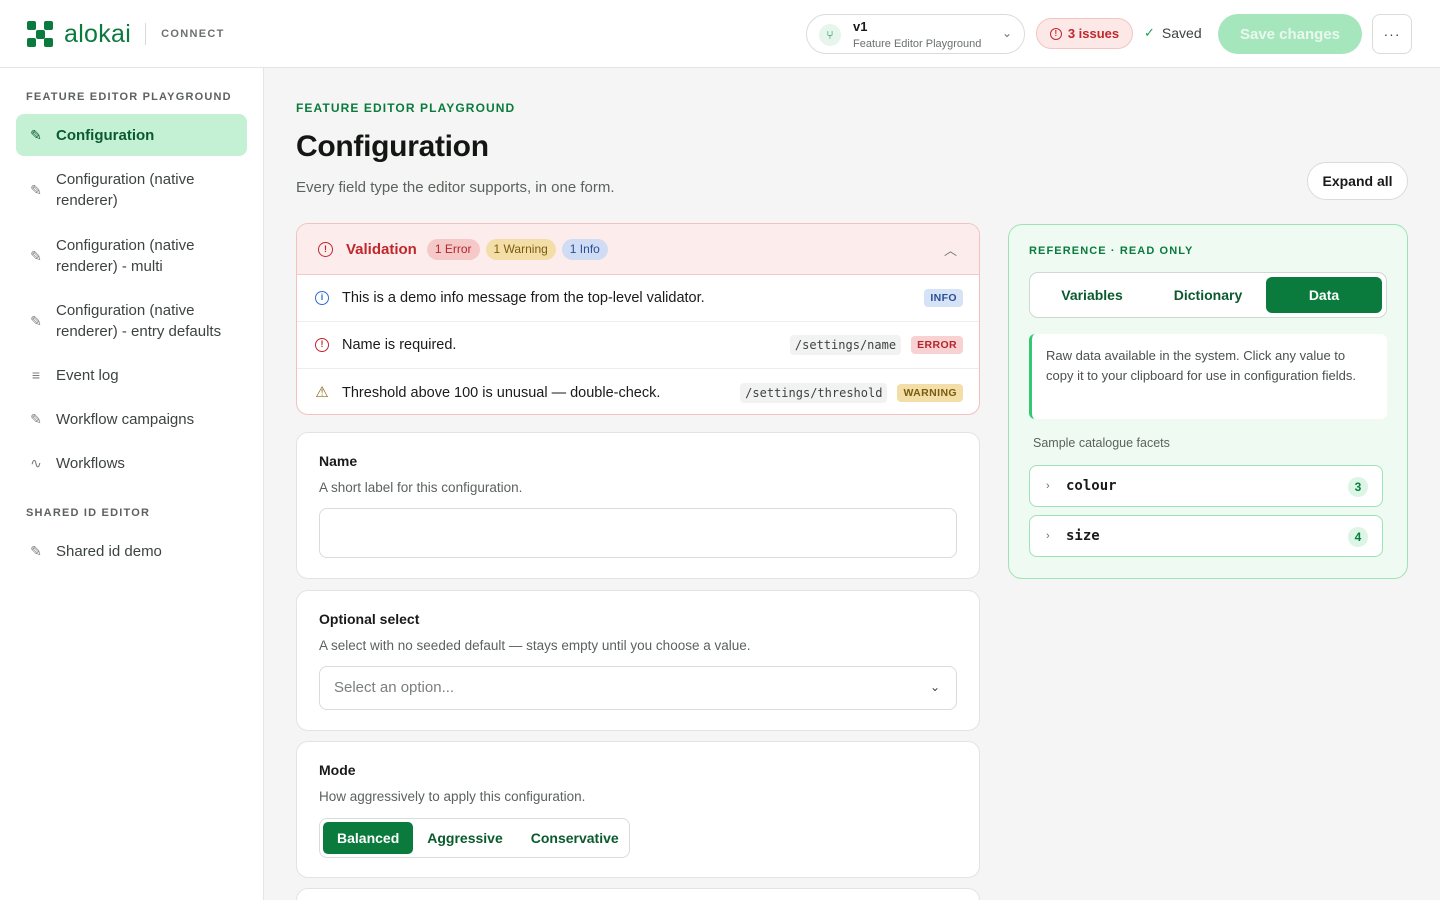 Image resolution: width=1440 pixels, height=900 pixels. Describe the element at coordinates (131, 463) in the screenshot. I see `sidebar-item-workflows: ∿ Workflows` at that location.